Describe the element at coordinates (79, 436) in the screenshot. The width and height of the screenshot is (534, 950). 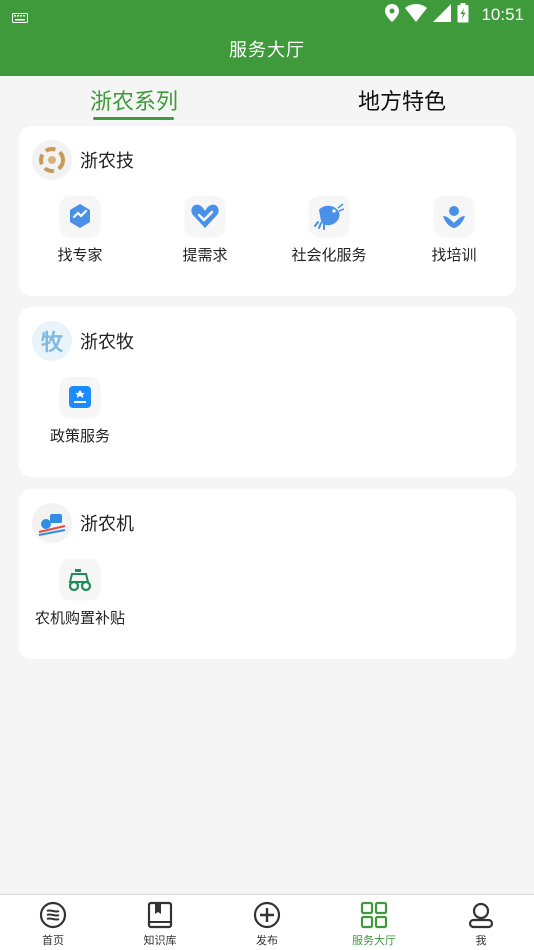
I see `service-label: 政策服务` at that location.